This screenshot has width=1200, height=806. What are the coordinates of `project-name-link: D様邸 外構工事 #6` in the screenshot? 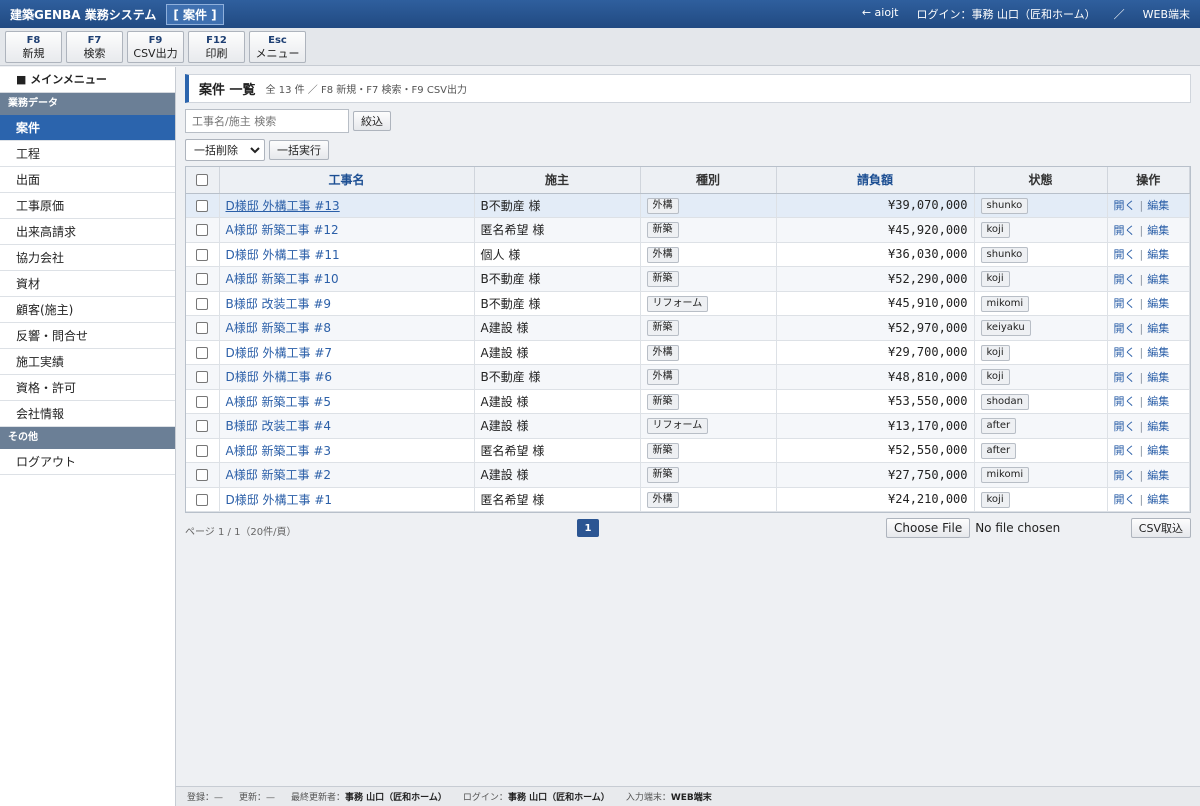 It's located at (279, 377).